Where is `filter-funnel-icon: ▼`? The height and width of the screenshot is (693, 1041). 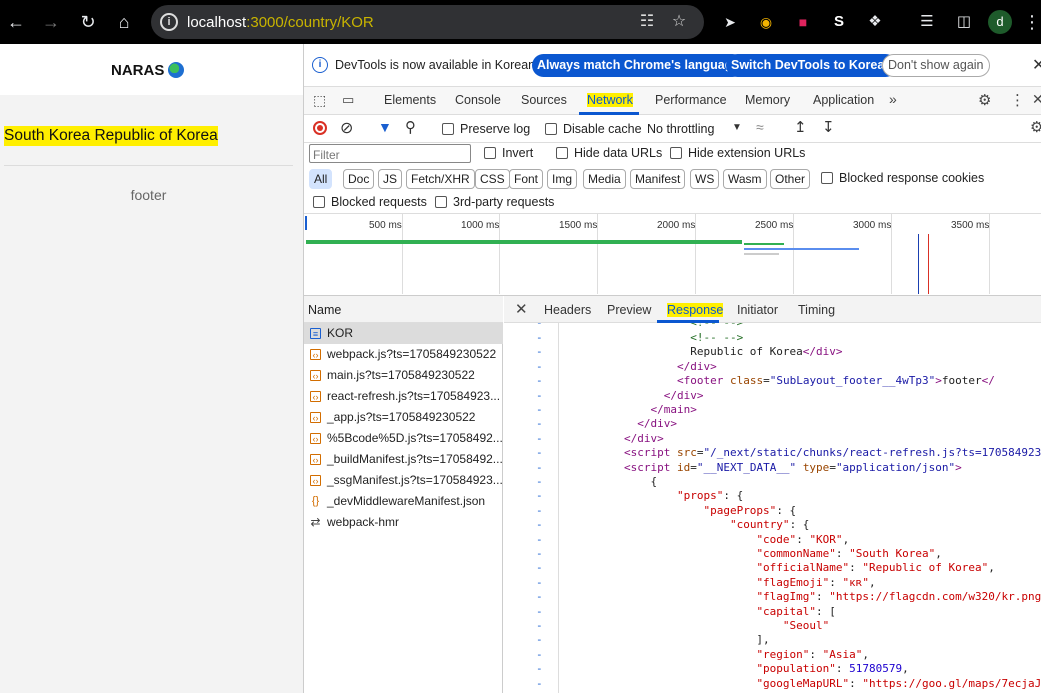
filter-funnel-icon: ▼ is located at coordinates (385, 127).